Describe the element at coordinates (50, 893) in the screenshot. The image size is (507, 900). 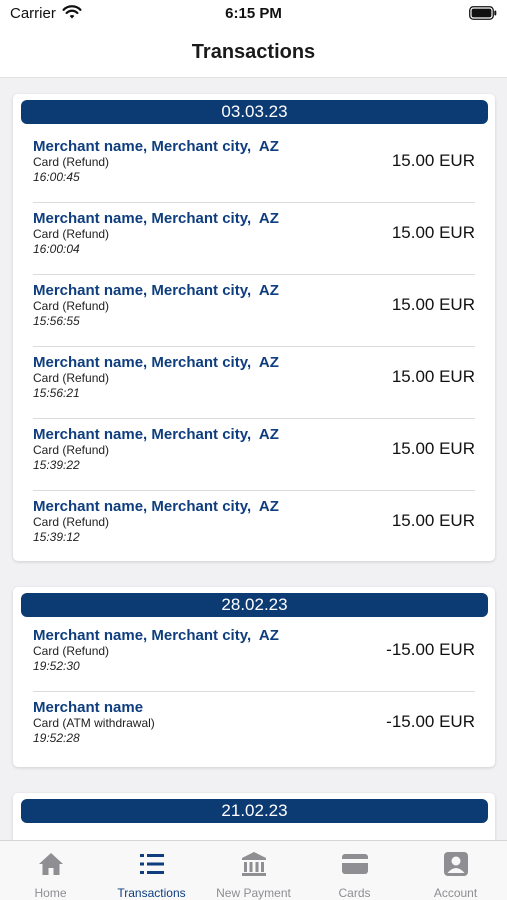
I see `tab-label: Home` at that location.